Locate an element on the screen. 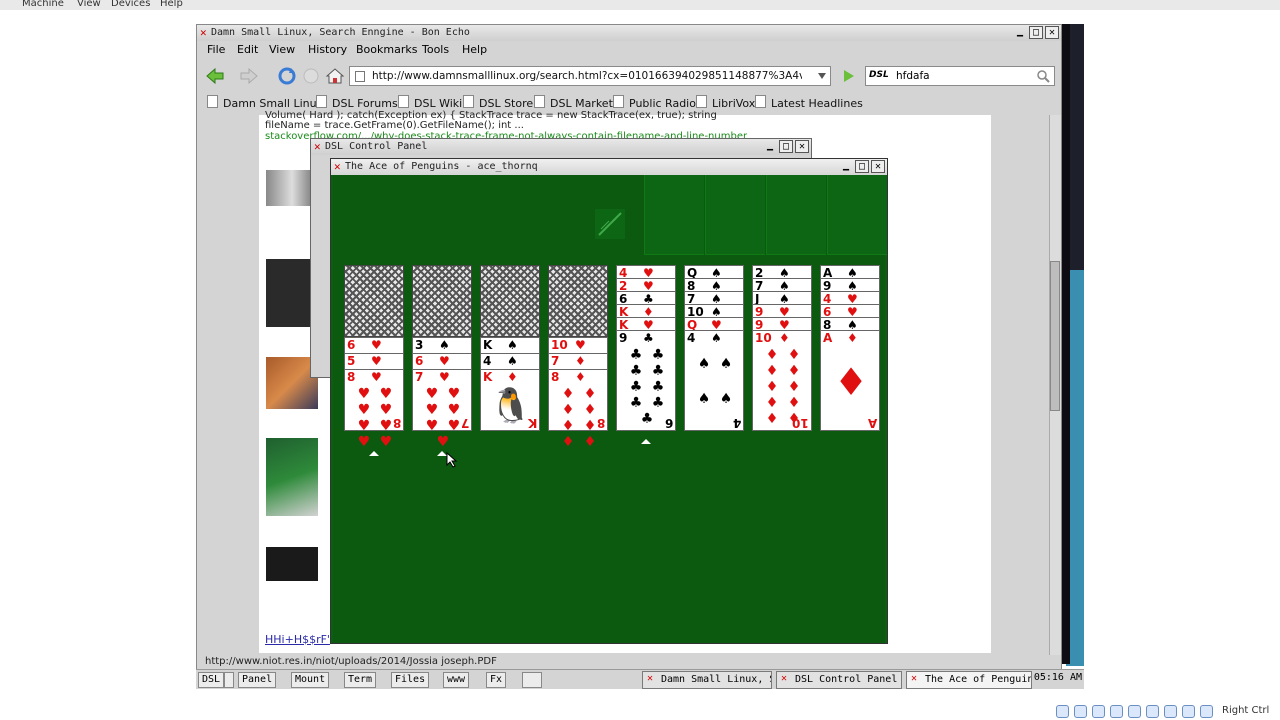 The height and width of the screenshot is (720, 1280). menu-view: View is located at coordinates (282, 49).